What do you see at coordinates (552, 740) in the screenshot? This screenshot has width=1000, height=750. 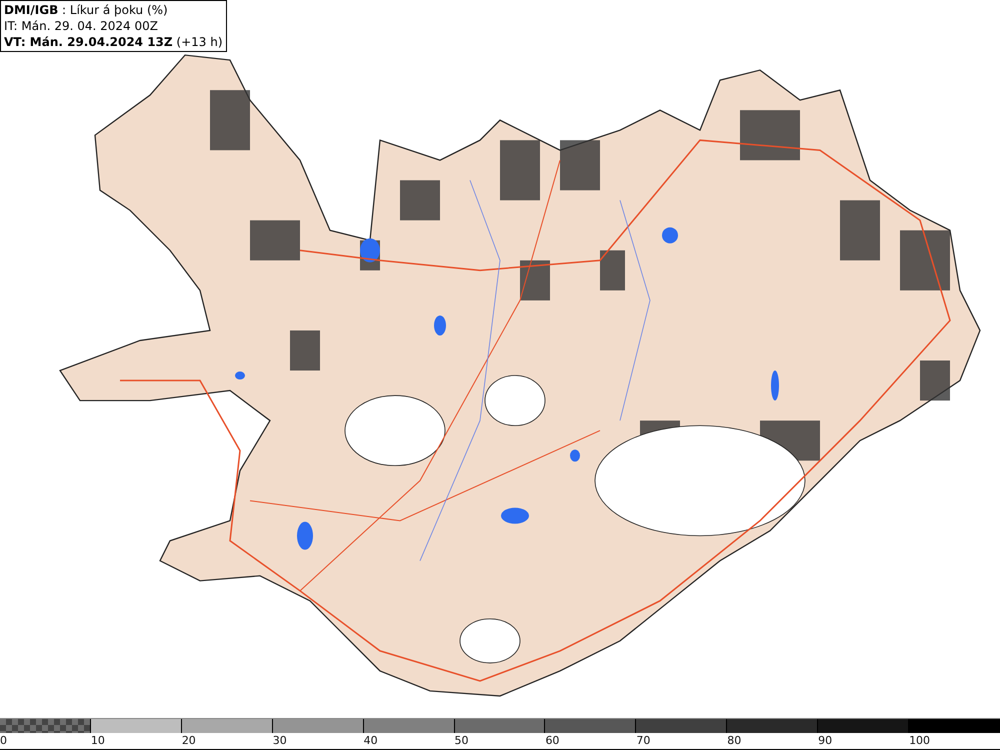 I see `legend-label: 60` at bounding box center [552, 740].